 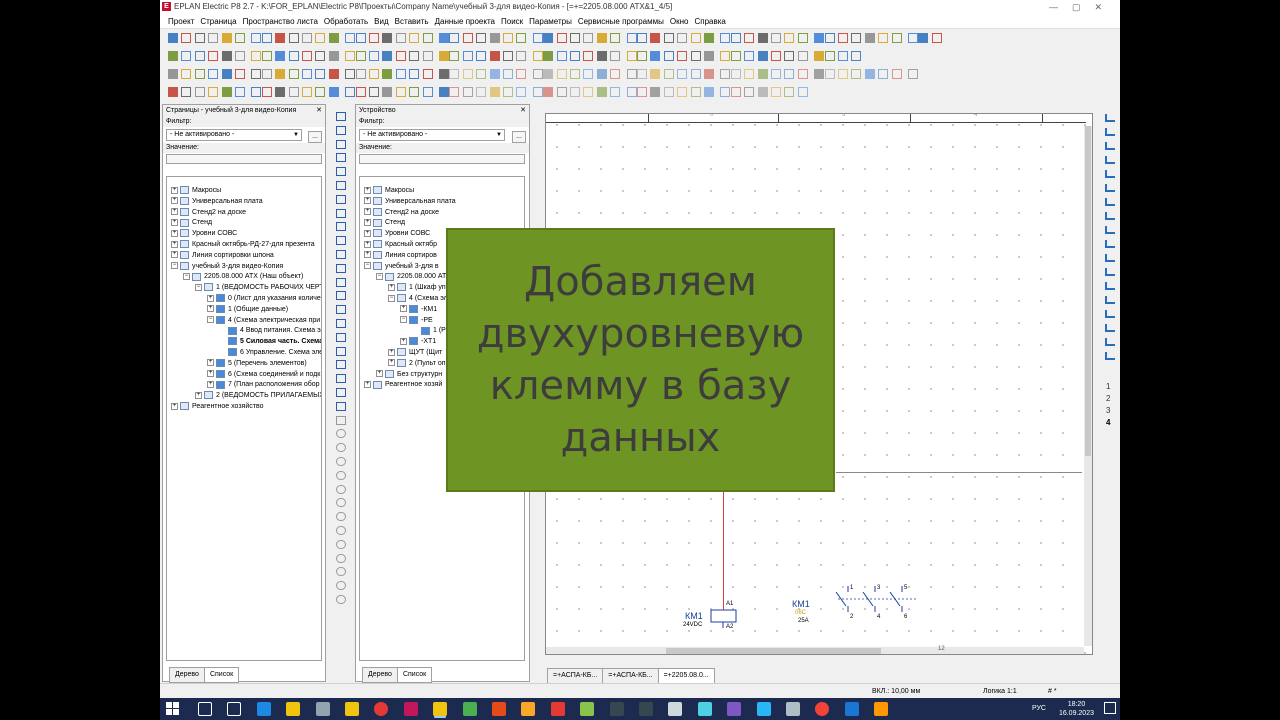 What do you see at coordinates (415, 352) in the screenshot?
I see `tree-item: + ЩУТ (Щит` at bounding box center [415, 352].